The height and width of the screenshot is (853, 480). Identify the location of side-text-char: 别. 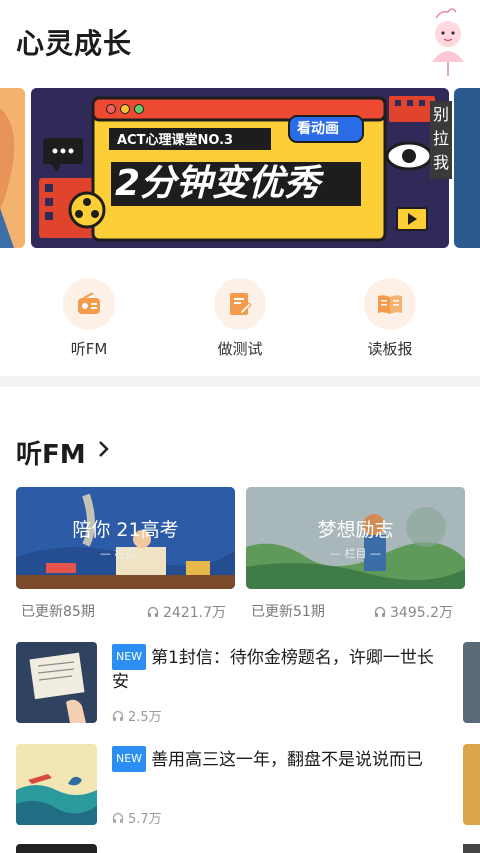
(440, 114).